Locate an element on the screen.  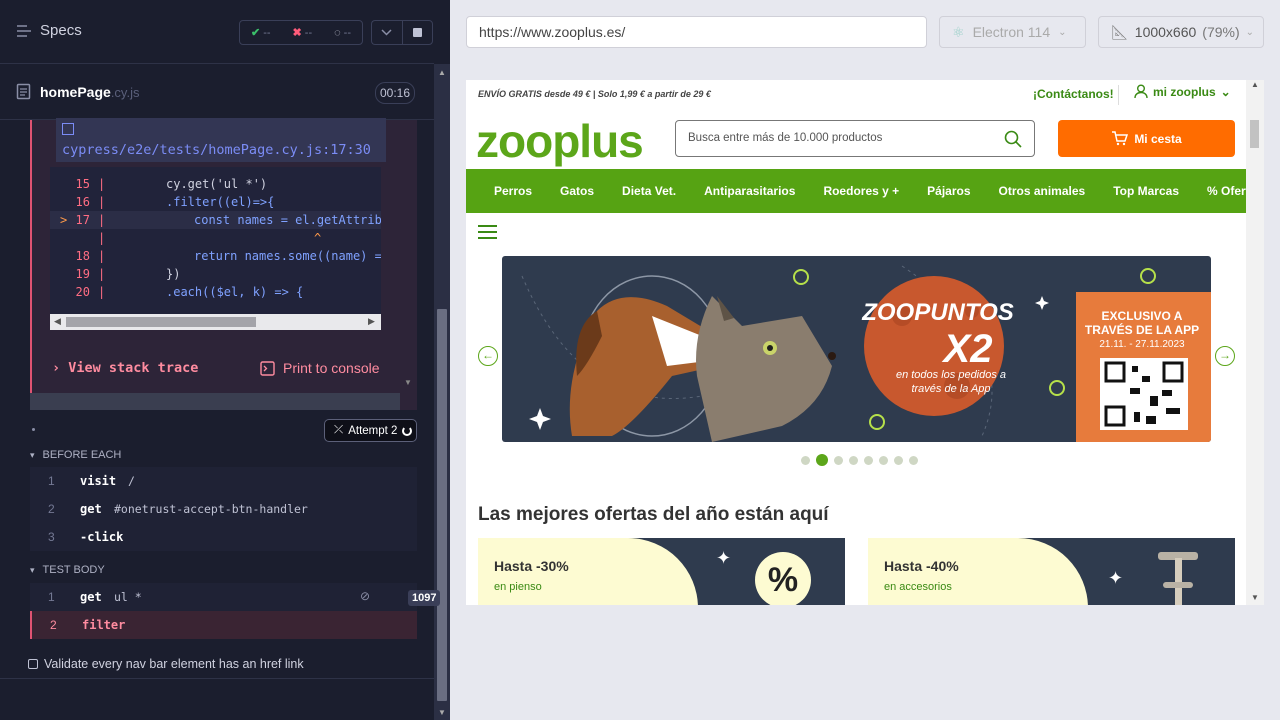
viewport-info: 📐︎ 1000x660 (79%) ⌄ is located at coordinates (1181, 32).